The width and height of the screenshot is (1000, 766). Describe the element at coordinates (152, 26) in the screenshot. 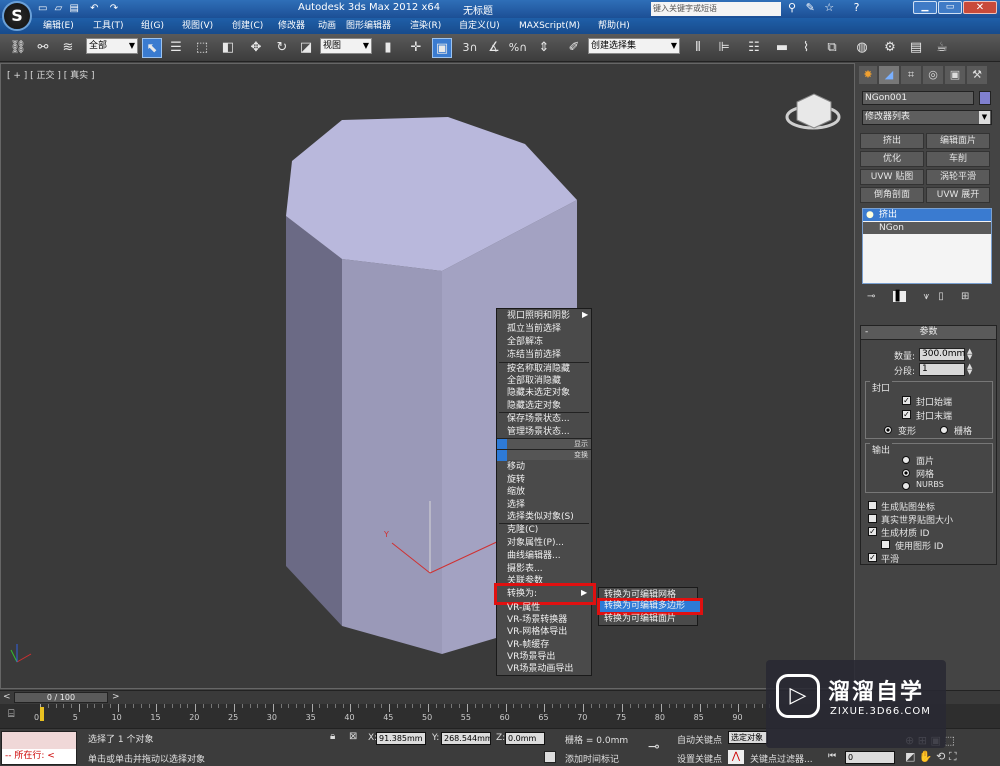

I see `menu-group: 组(G)` at that location.